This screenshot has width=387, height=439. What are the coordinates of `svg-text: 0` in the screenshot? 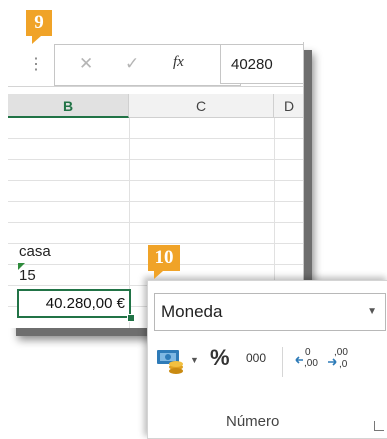 It's located at (308, 352).